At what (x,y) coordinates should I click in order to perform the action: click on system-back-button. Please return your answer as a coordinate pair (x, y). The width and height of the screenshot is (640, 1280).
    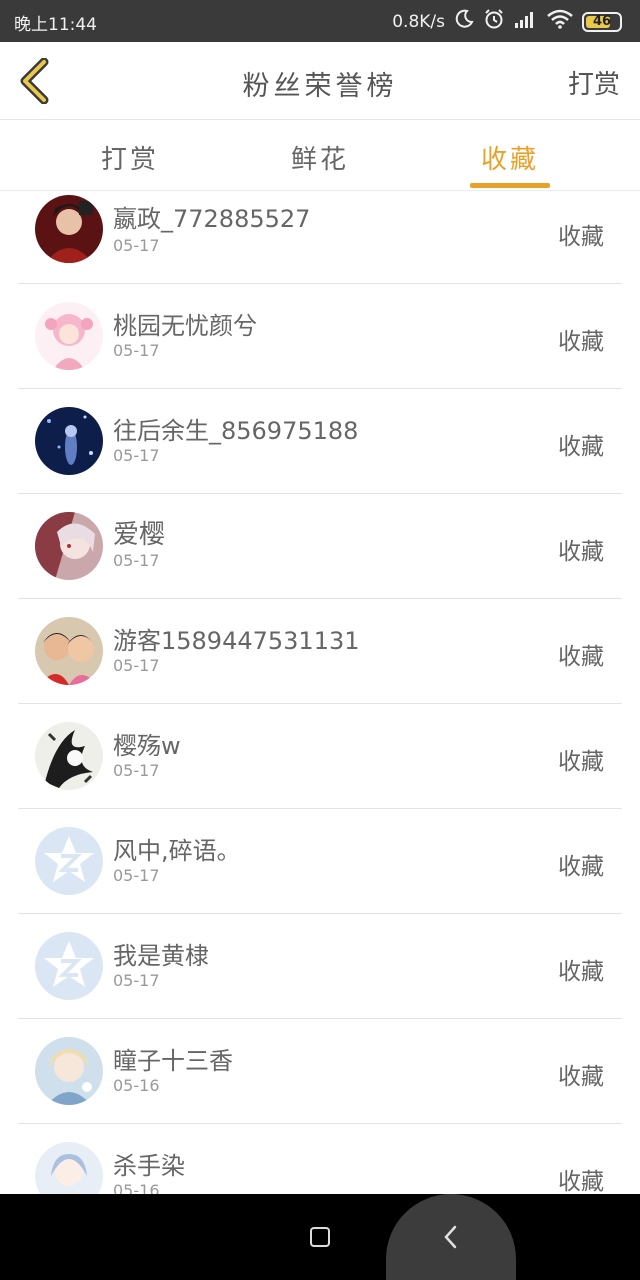
    Looking at the image, I should click on (451, 1237).